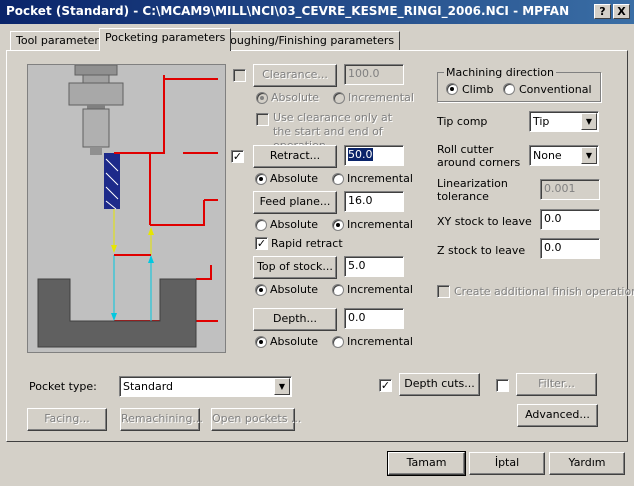 The width and height of the screenshot is (634, 486). Describe the element at coordinates (63, 386) in the screenshot. I see `pocket-type-label: Pocket type:` at that location.